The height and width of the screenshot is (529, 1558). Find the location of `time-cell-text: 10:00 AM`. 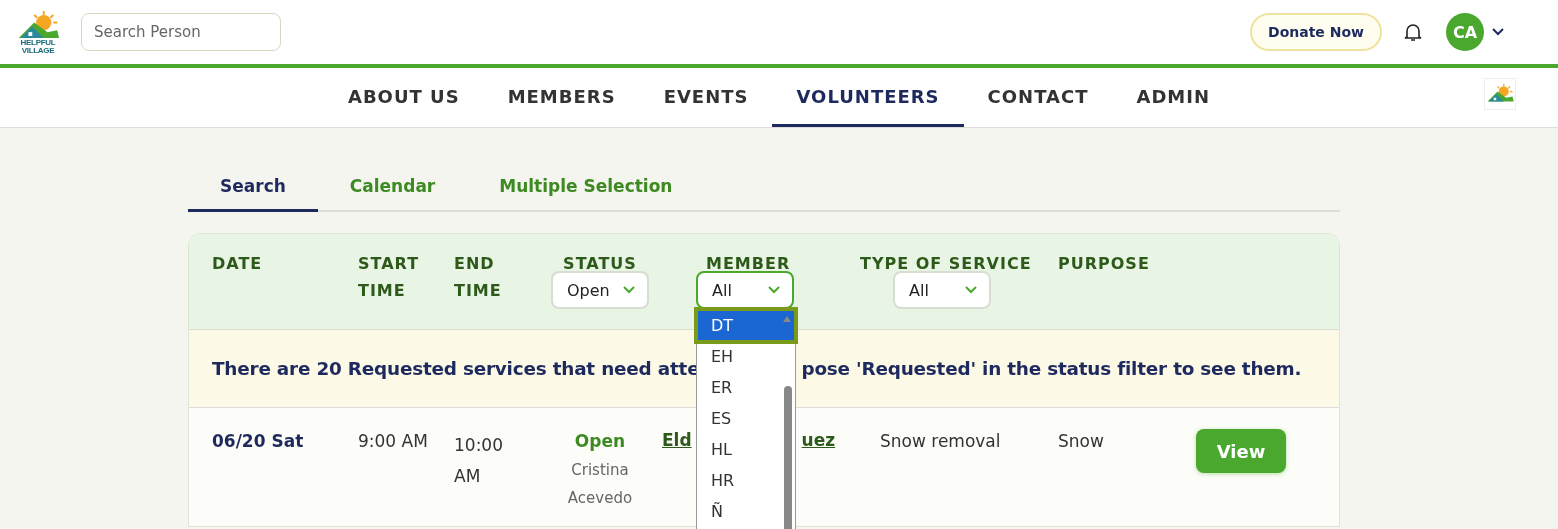

time-cell-text: 10:00 AM is located at coordinates (479, 461).